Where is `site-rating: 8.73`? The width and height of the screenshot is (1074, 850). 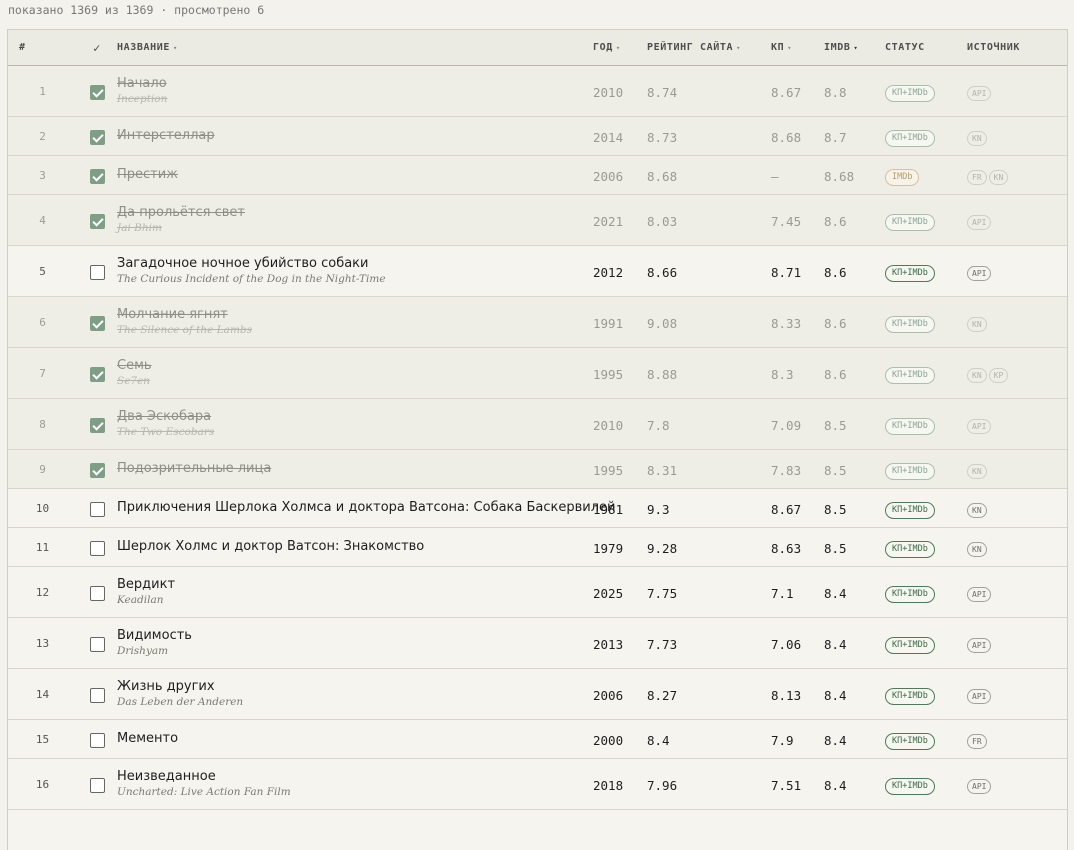
site-rating: 8.73 is located at coordinates (662, 137).